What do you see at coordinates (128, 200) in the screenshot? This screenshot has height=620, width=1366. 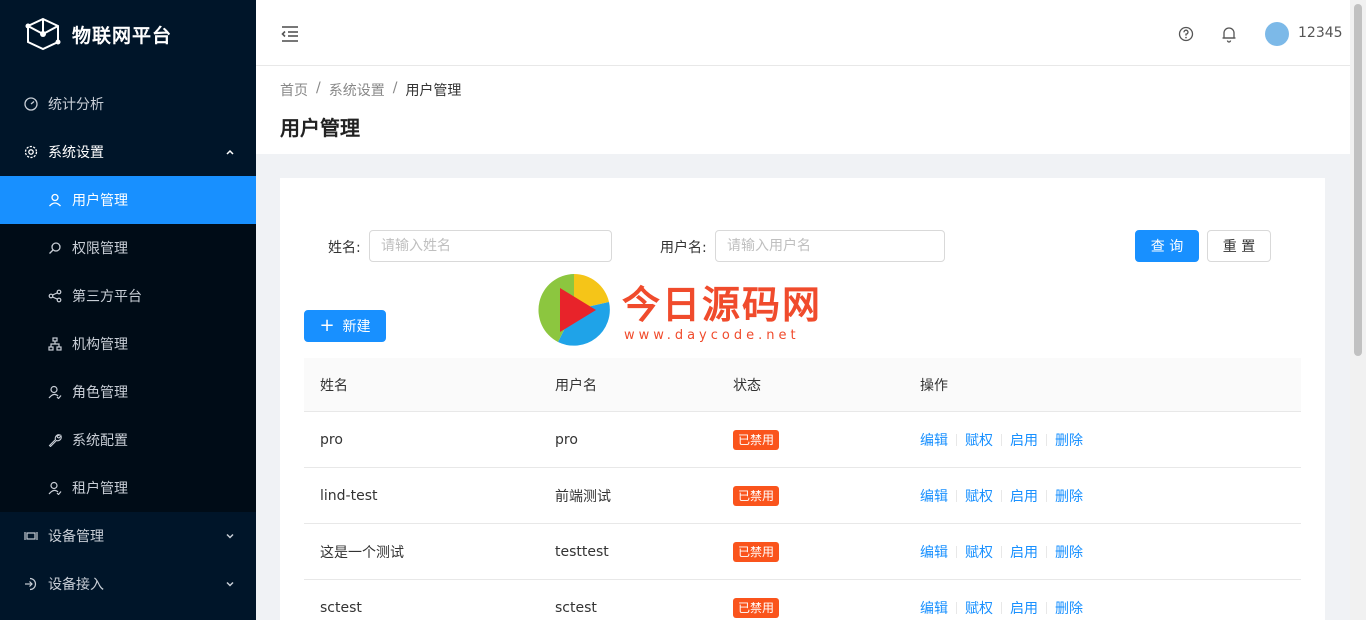 I see `sidebar-item-user-management: 用户管理` at bounding box center [128, 200].